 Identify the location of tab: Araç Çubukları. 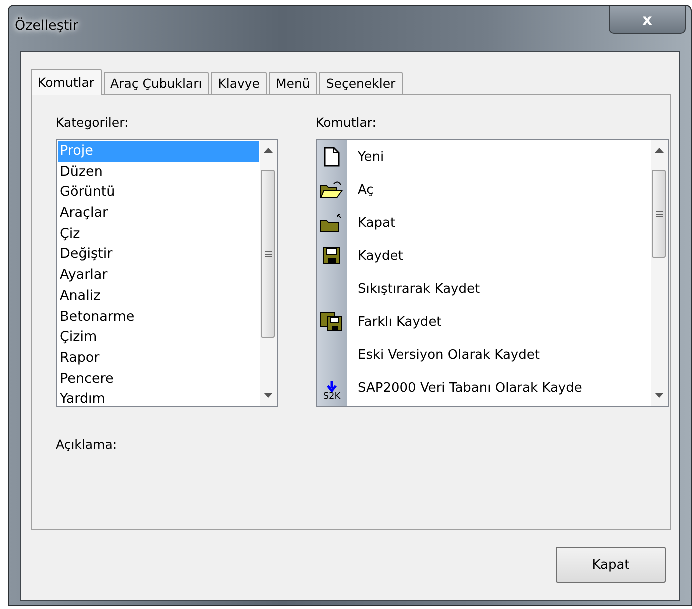
(157, 83).